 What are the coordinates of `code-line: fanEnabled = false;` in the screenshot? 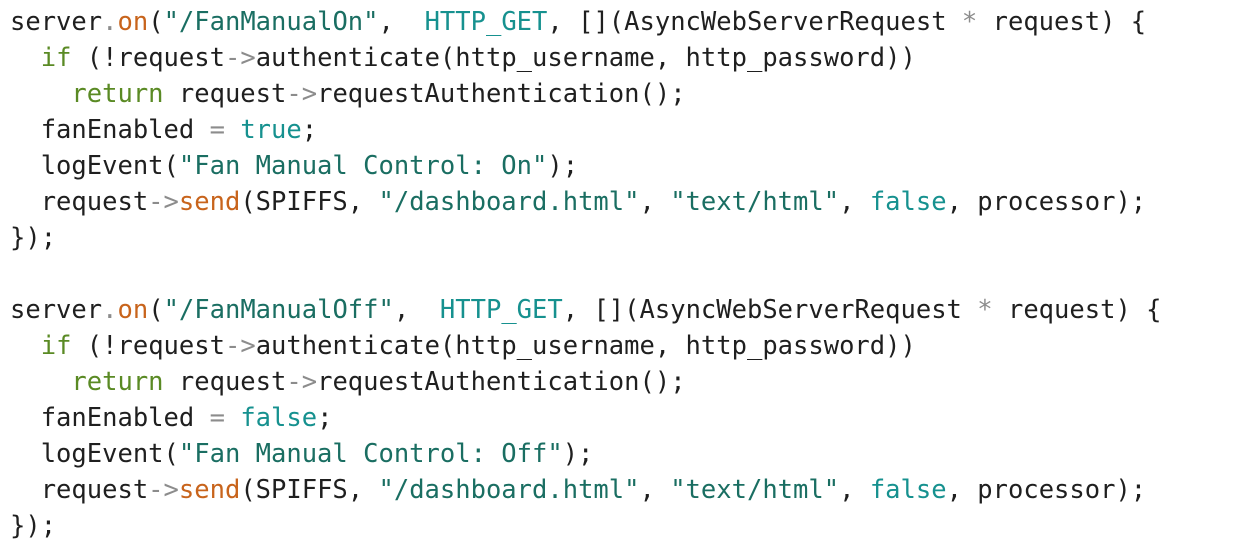 It's located at (626, 418).